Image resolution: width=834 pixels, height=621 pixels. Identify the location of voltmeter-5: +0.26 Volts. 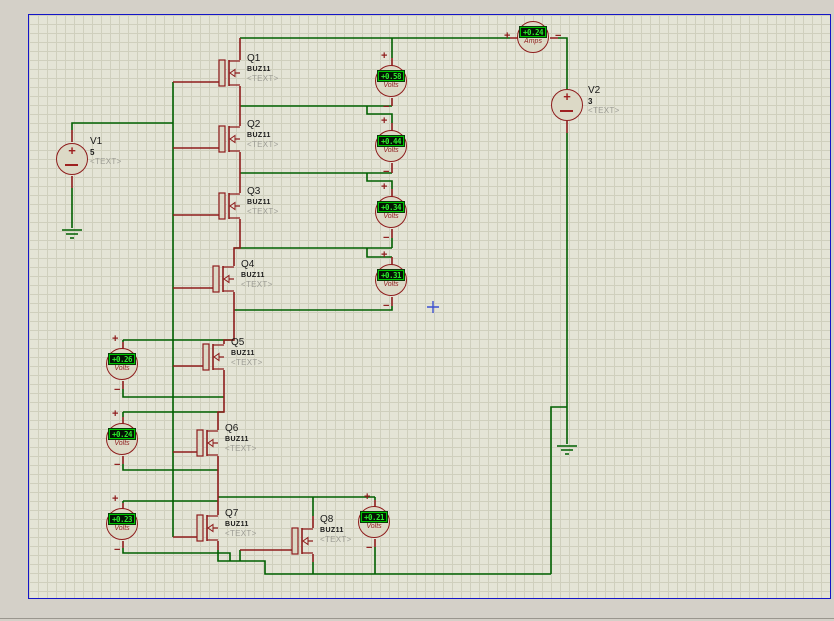
(122, 364).